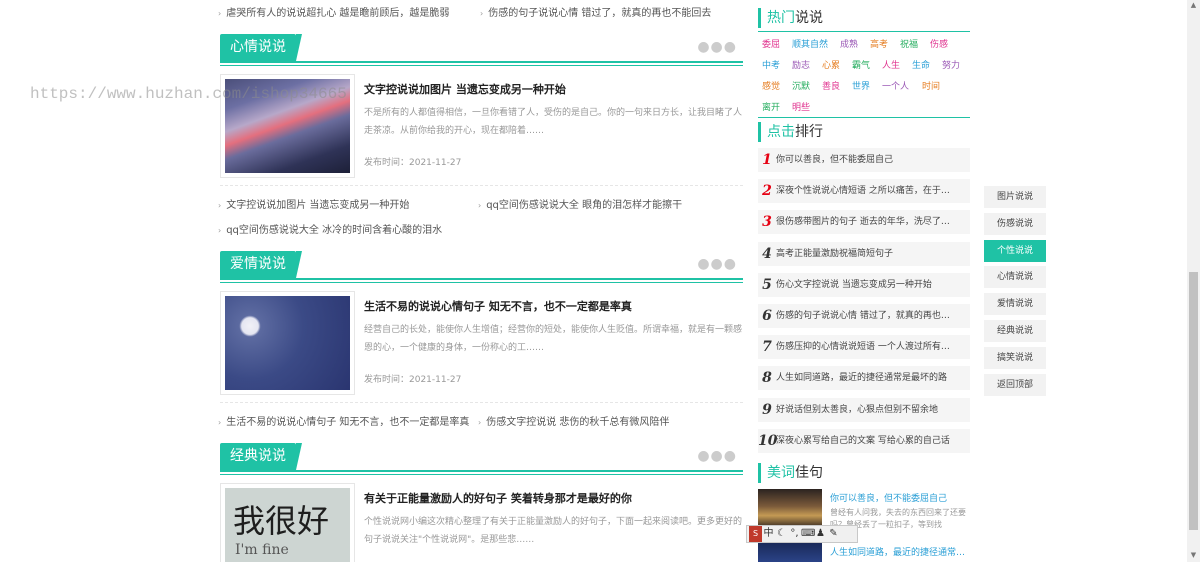 Image resolution: width=1200 pixels, height=562 pixels. I want to click on article-title: 生活不易的说说心情句子 知无不言，也不一定都是率真, so click(498, 306).